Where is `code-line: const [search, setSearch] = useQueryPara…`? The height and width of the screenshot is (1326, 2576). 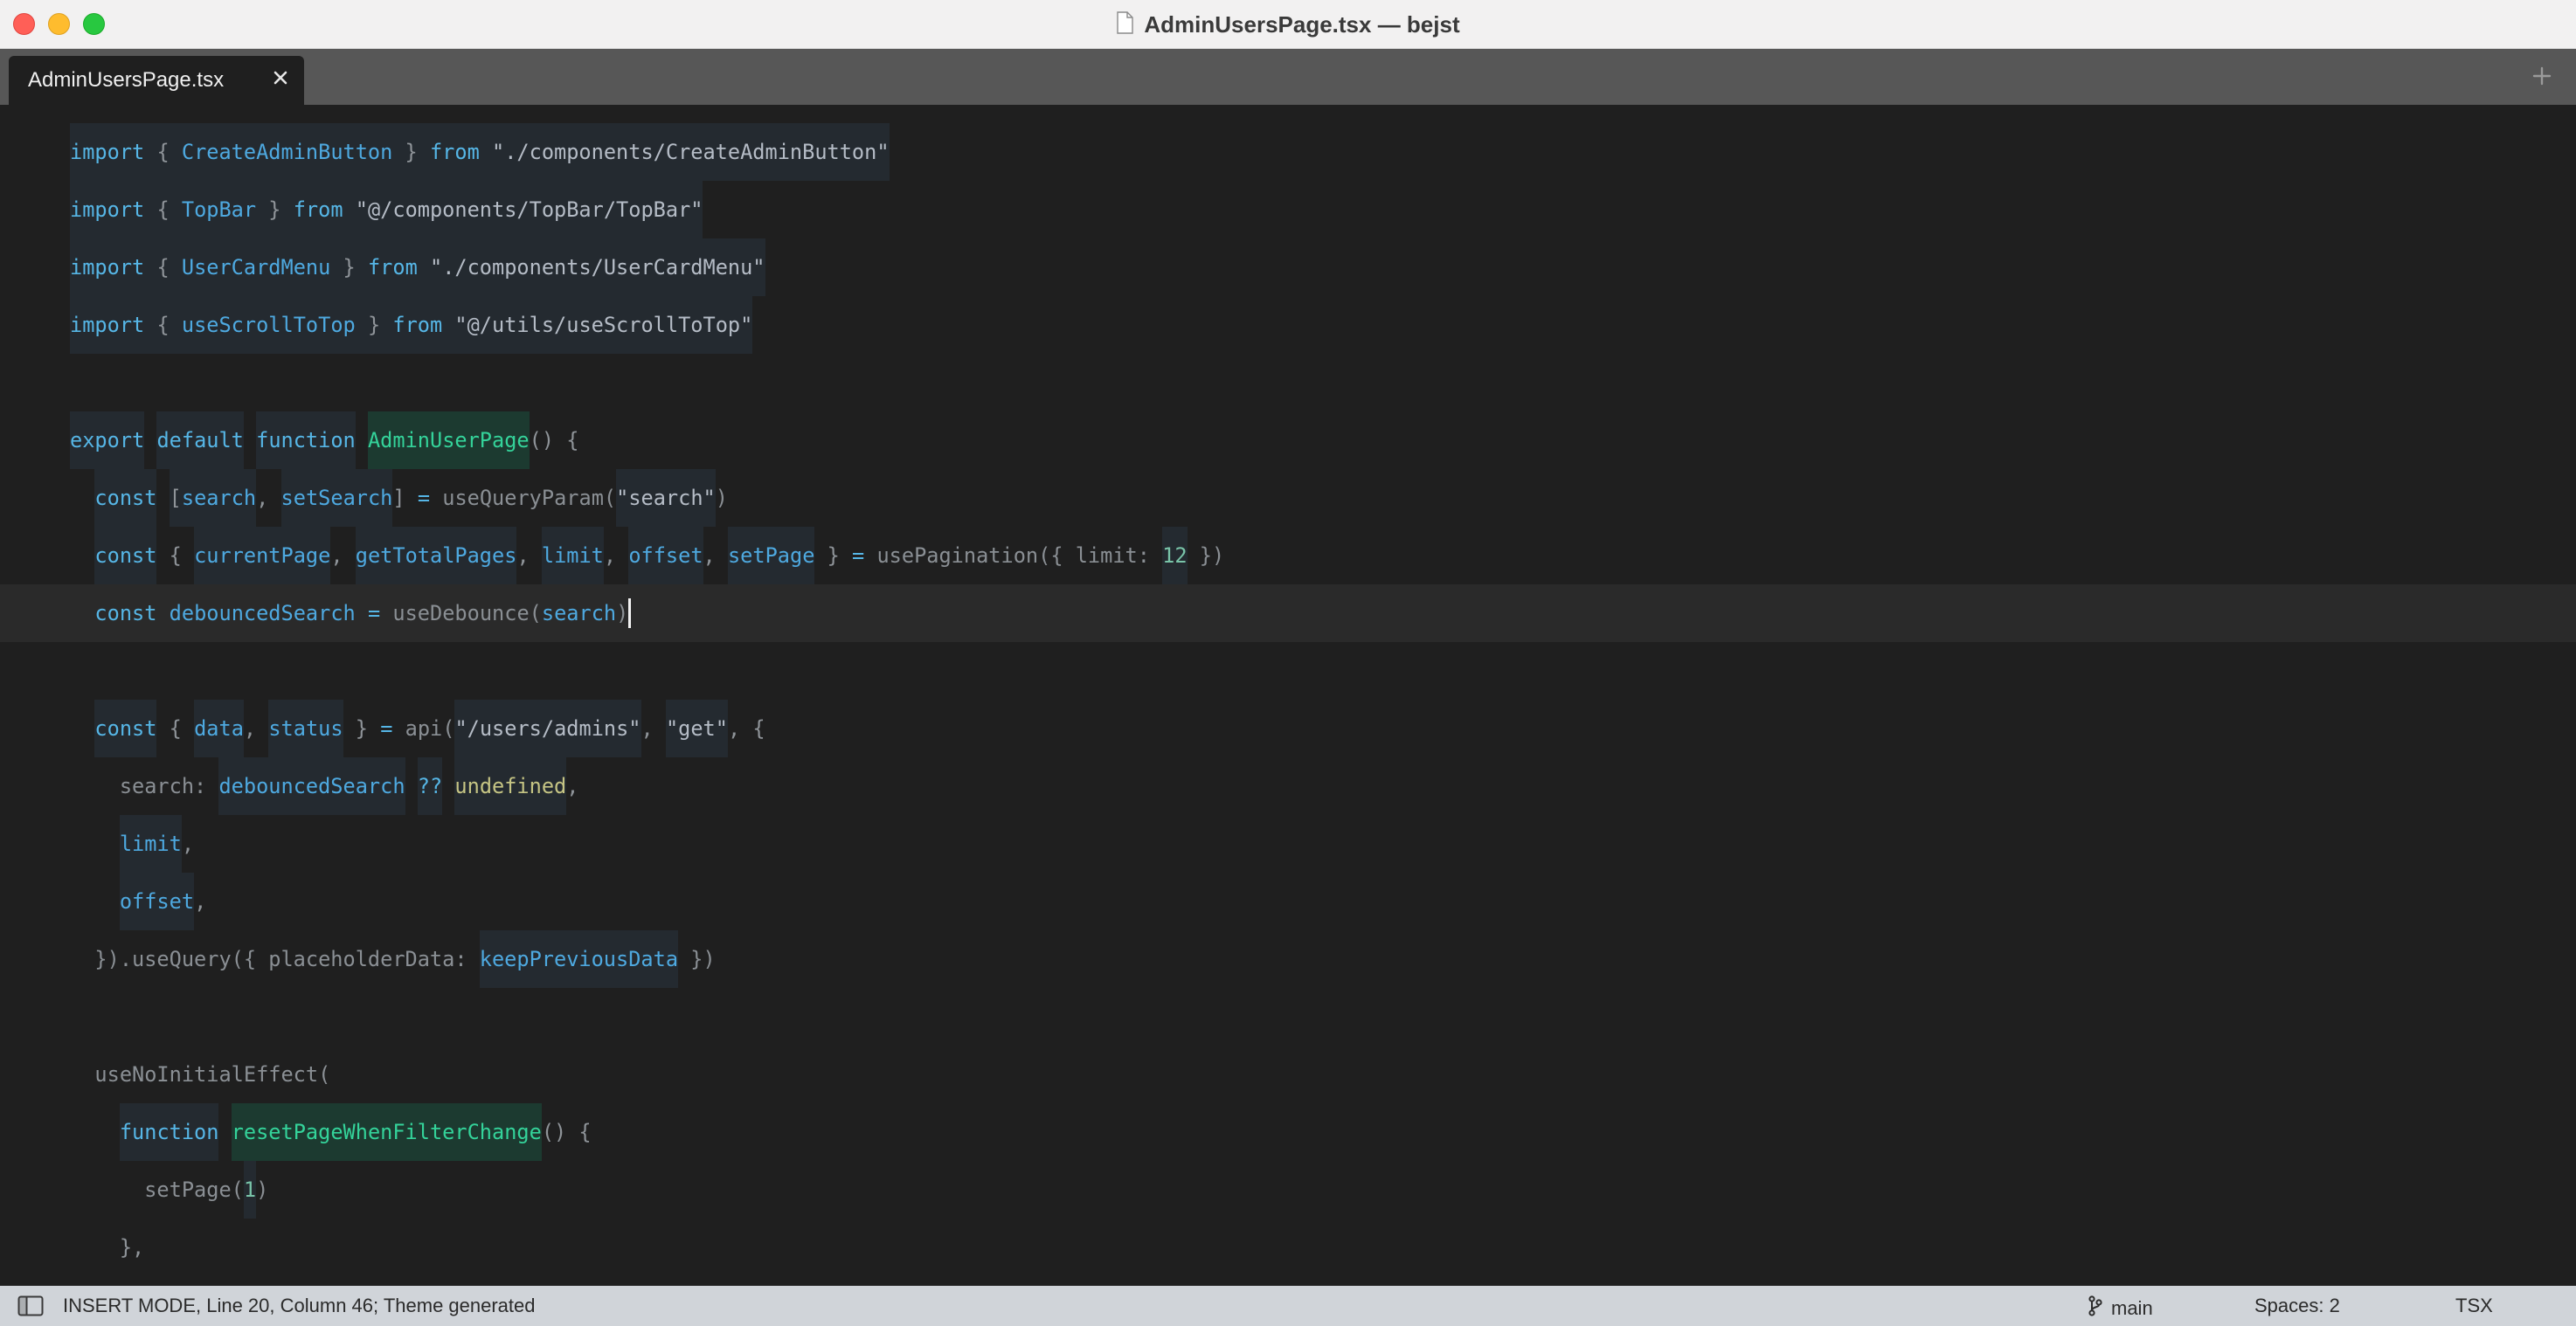 code-line: const [search, setSearch] = useQueryPara… is located at coordinates (1288, 498).